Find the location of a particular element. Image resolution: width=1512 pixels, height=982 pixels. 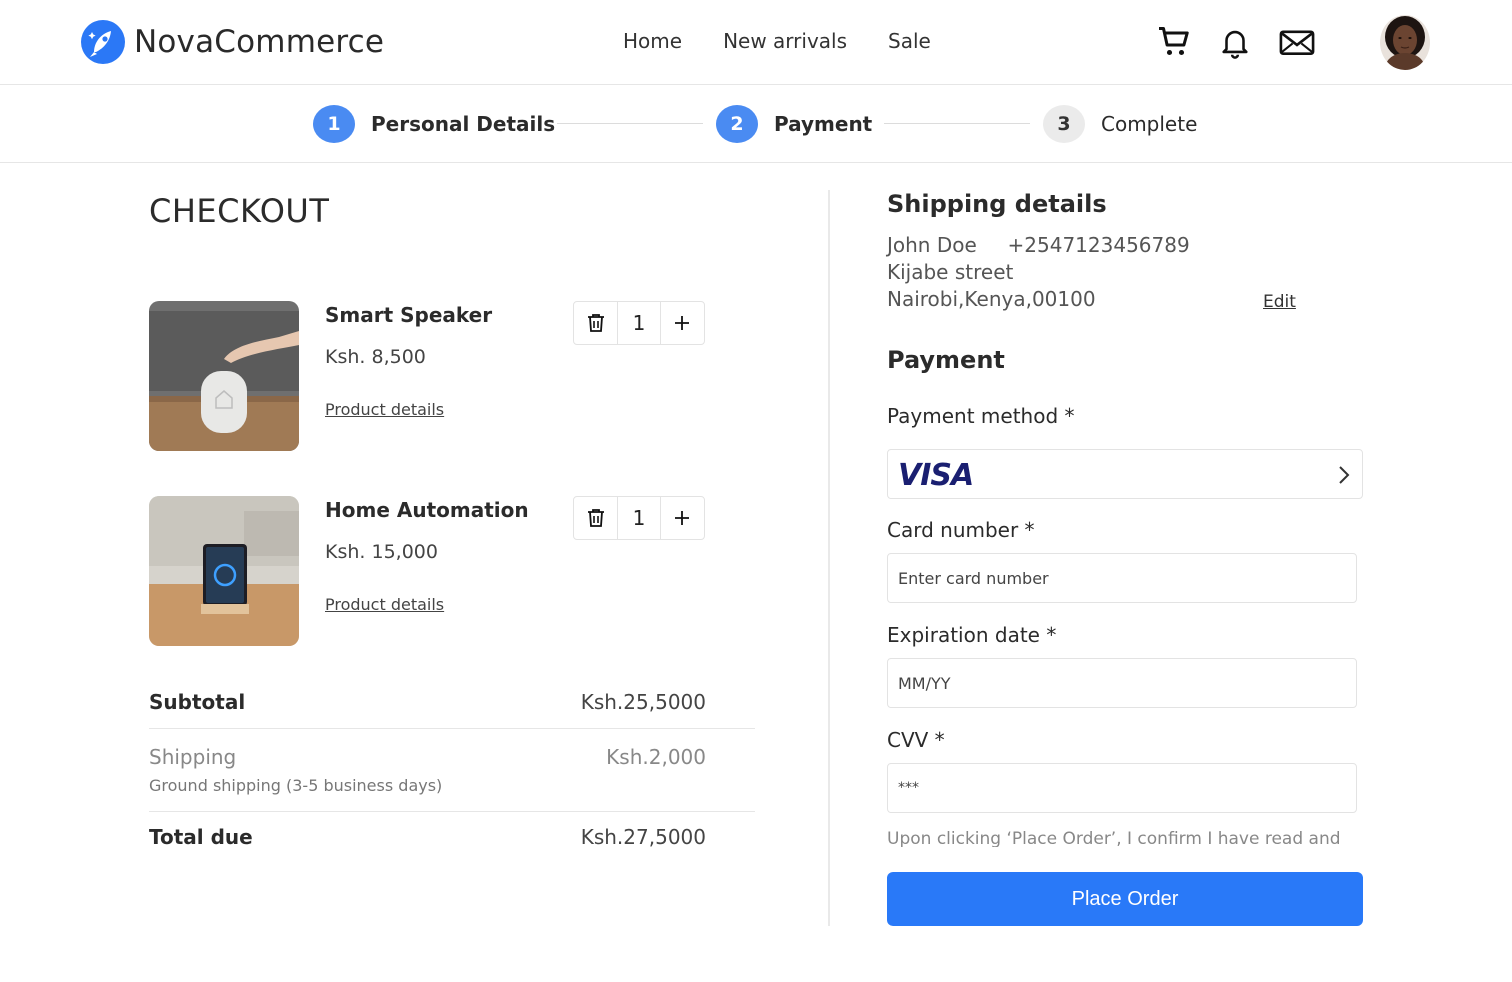

edit-shipping-link: Edit is located at coordinates (1279, 302).